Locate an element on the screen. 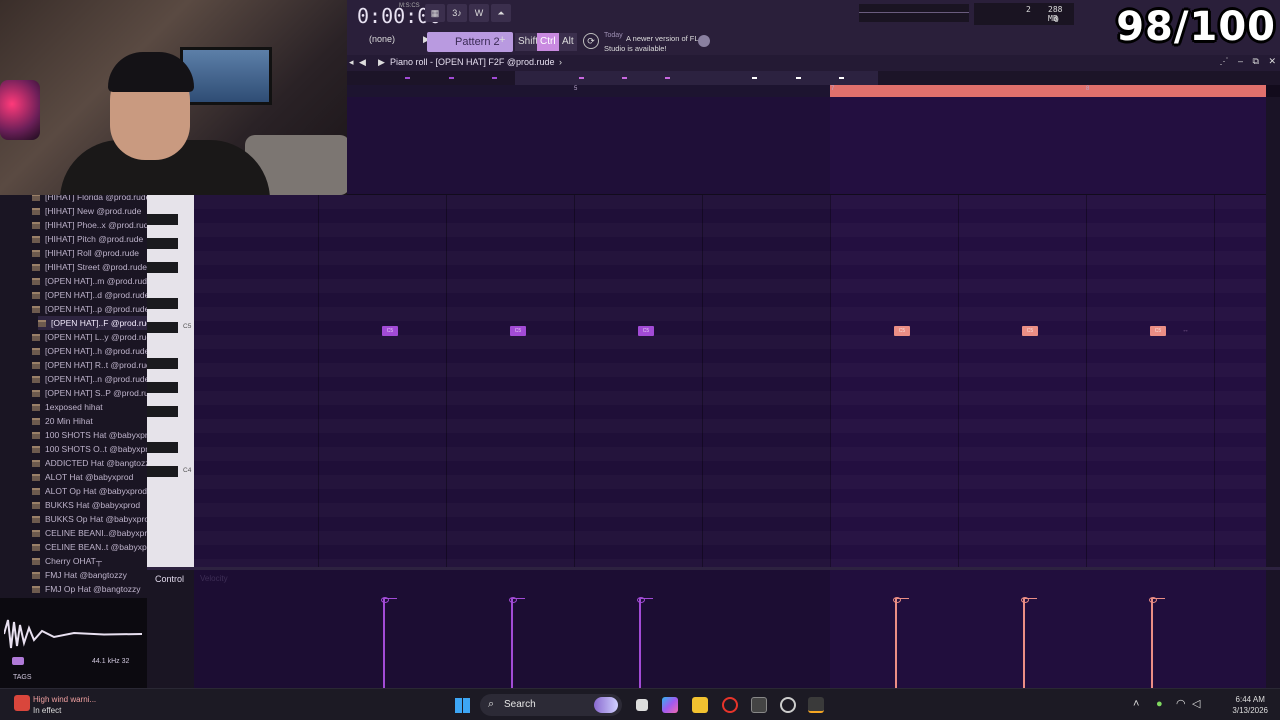  online-globe-icon is located at coordinates (704, 41).